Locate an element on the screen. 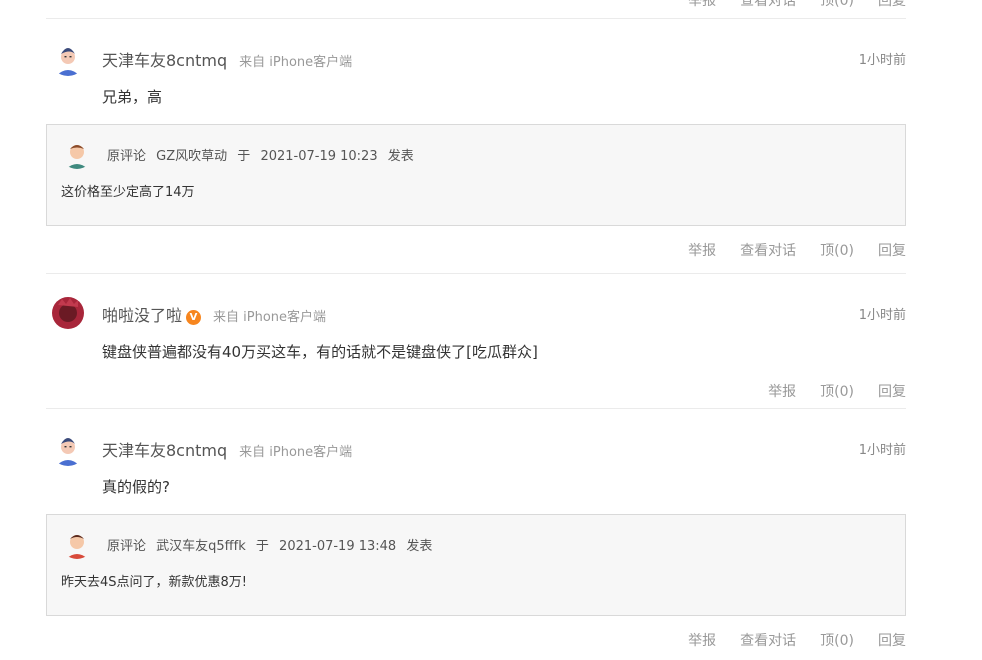 Image resolution: width=982 pixels, height=660 pixels. username: 啪啦没了啦 V 来自 iPhone客户端 is located at coordinates (214, 314).